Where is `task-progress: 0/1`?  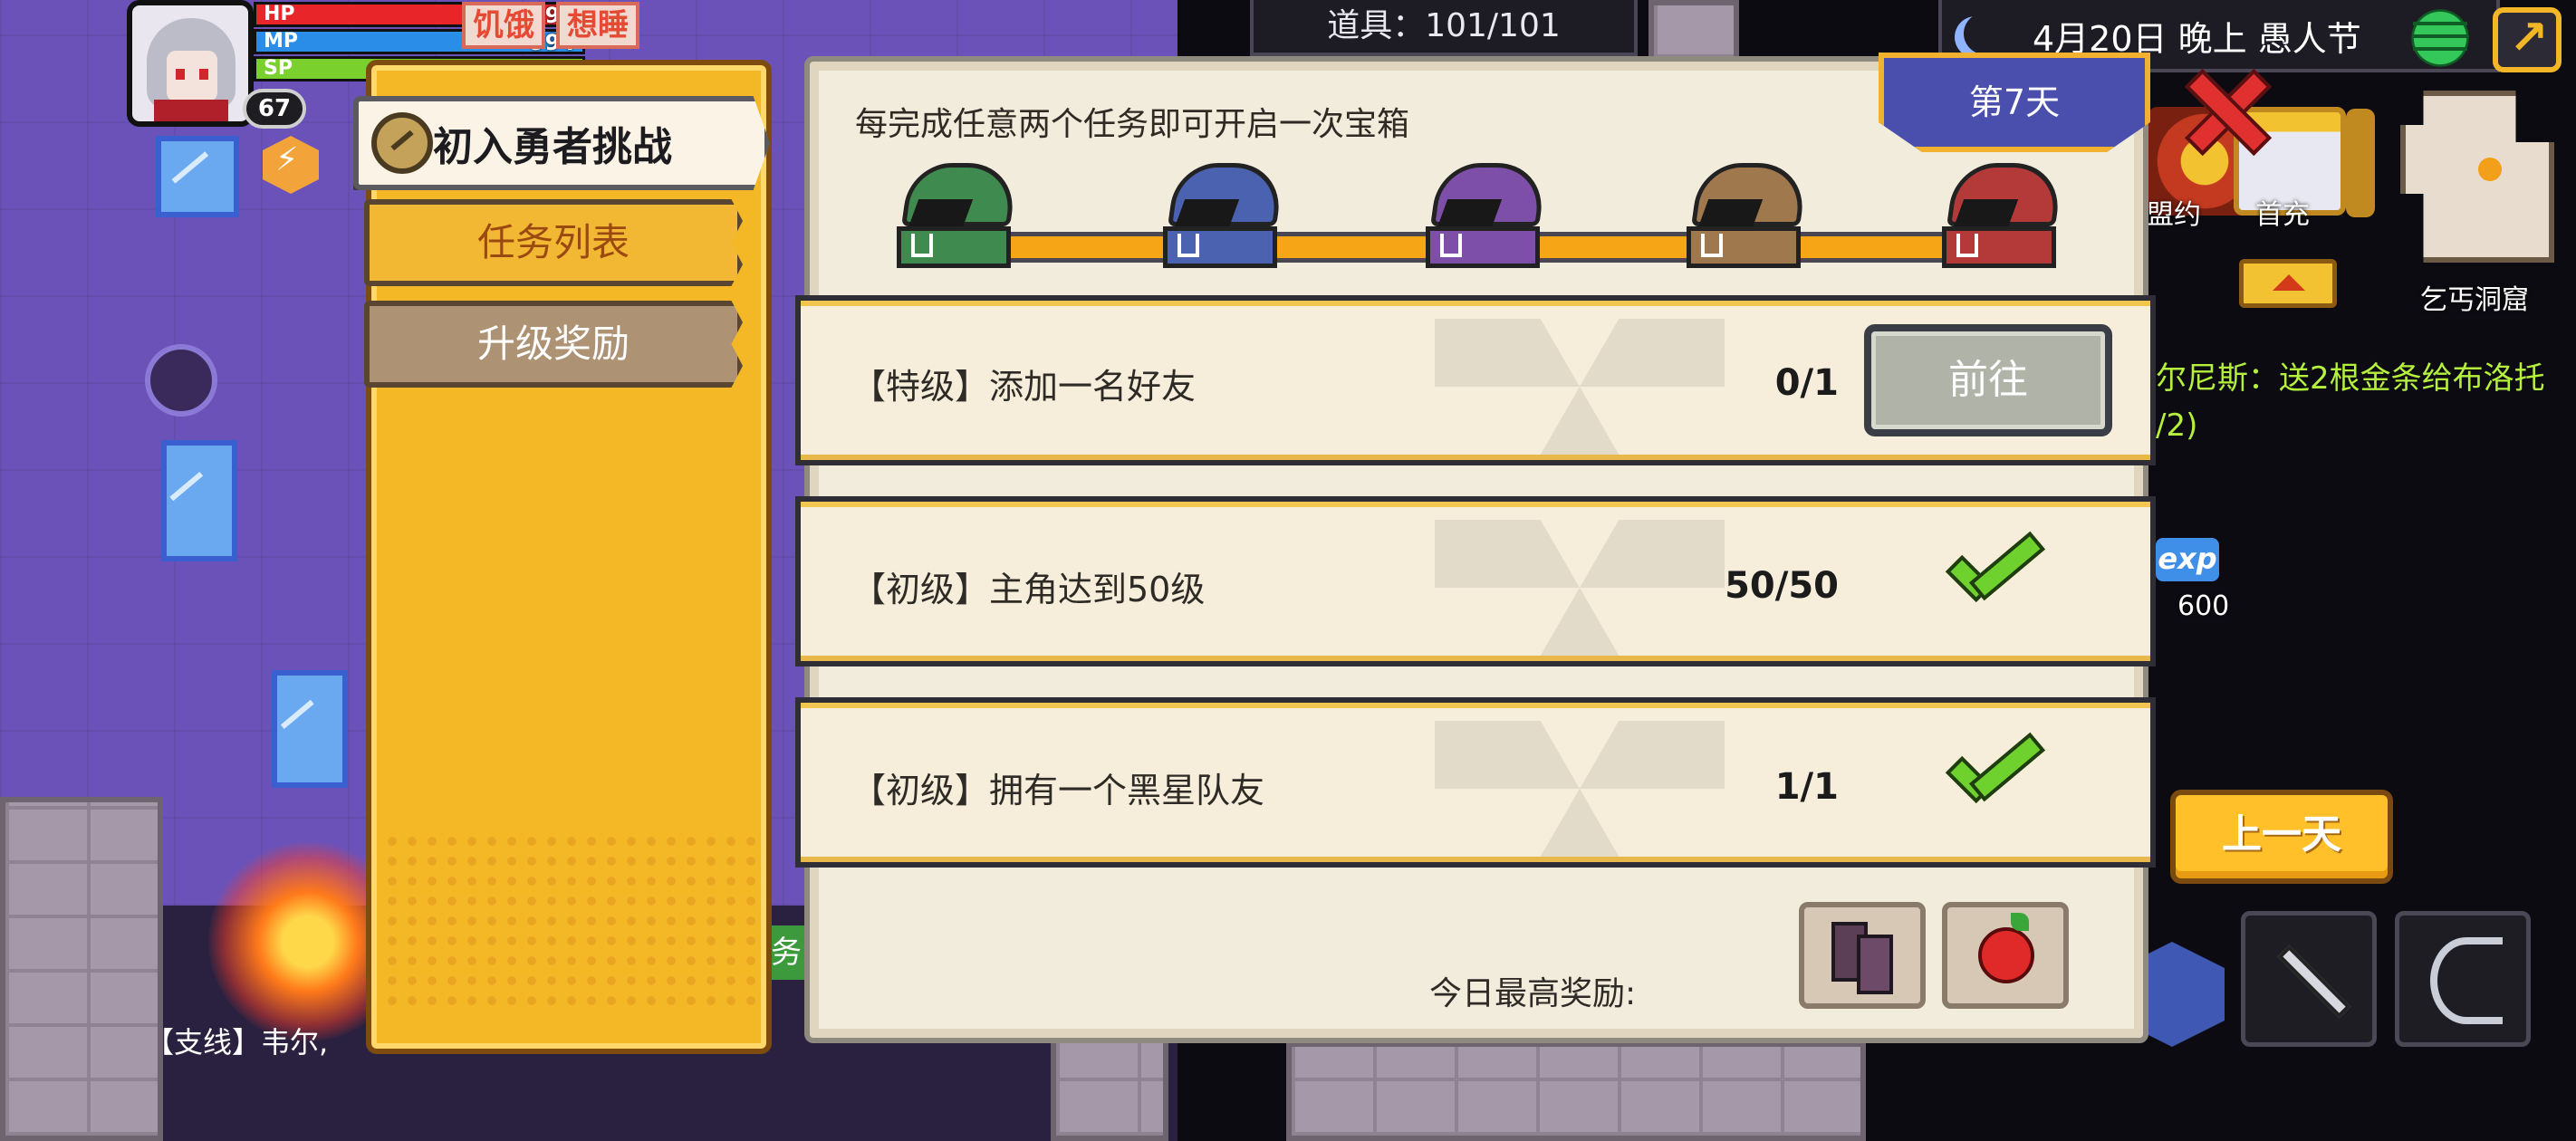
task-progress: 0/1 is located at coordinates (1806, 383).